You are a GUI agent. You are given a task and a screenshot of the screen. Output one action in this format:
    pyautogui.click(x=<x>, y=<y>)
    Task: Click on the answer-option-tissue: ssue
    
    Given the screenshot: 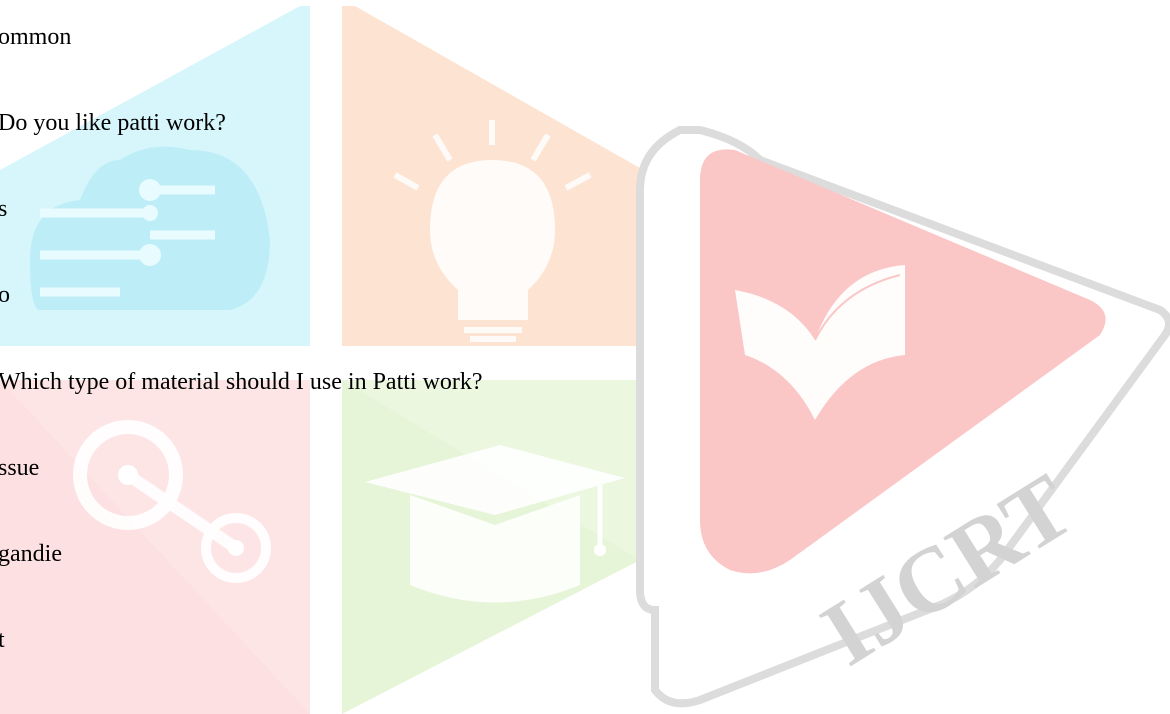 What is the action you would take?
    pyautogui.click(x=20, y=468)
    